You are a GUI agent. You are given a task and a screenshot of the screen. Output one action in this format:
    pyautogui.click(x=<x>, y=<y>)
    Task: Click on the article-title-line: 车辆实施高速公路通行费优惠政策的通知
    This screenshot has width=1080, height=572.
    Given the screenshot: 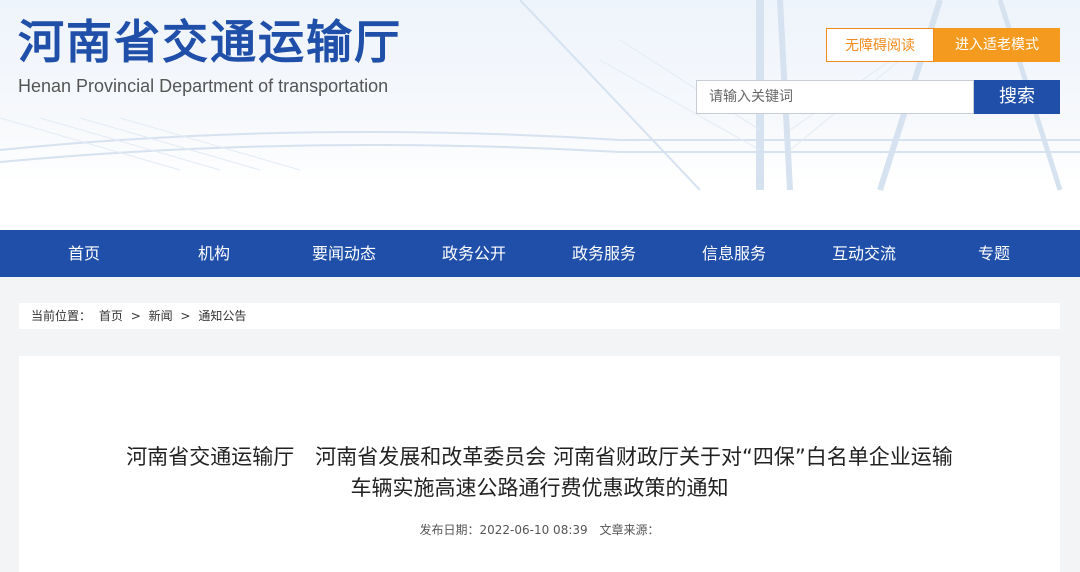 What is the action you would take?
    pyautogui.click(x=539, y=488)
    